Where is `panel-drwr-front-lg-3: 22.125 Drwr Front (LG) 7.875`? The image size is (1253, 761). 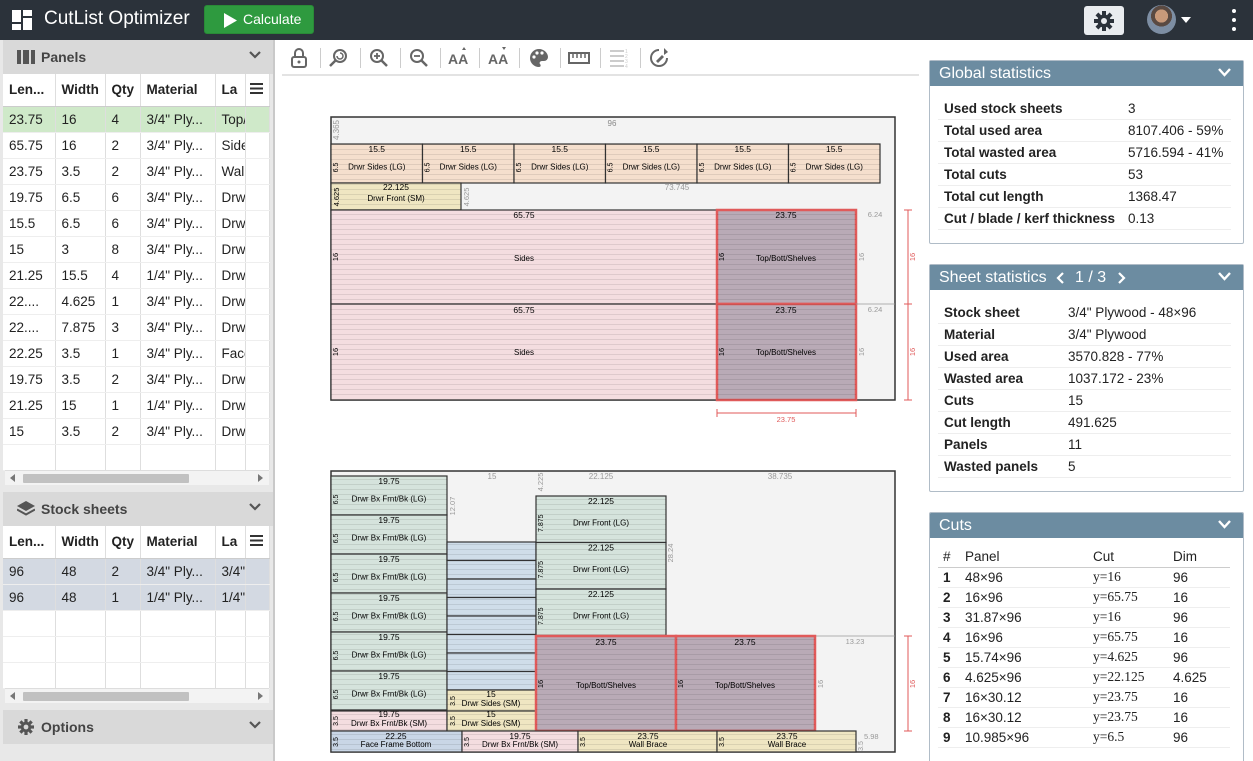 panel-drwr-front-lg-3: 22.125 Drwr Front (LG) 7.875 is located at coordinates (601, 612).